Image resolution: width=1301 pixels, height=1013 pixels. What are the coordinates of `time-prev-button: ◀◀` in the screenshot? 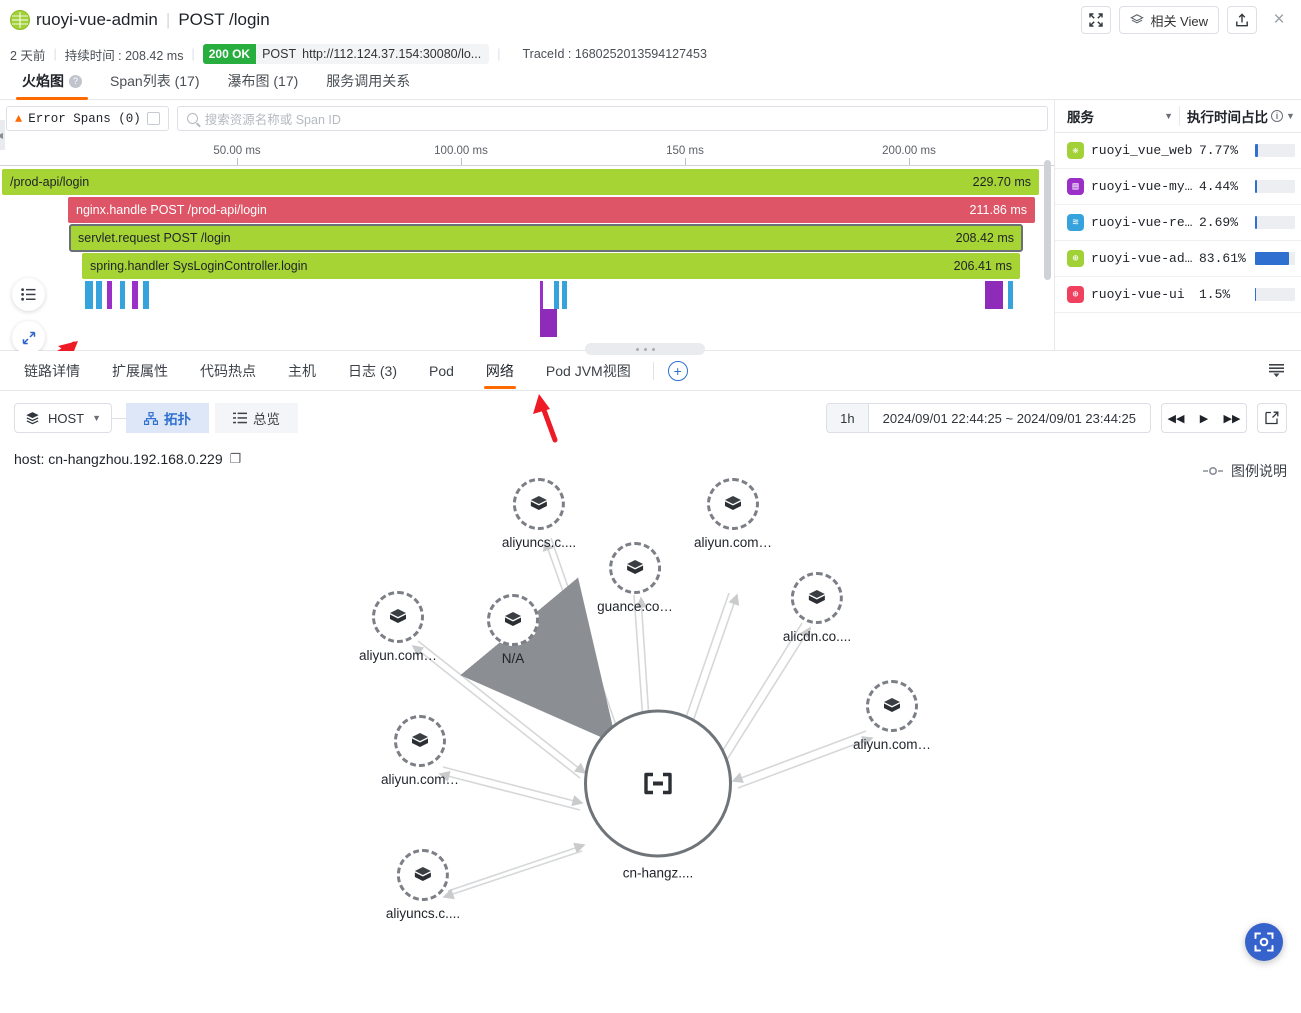 It's located at (1176, 418).